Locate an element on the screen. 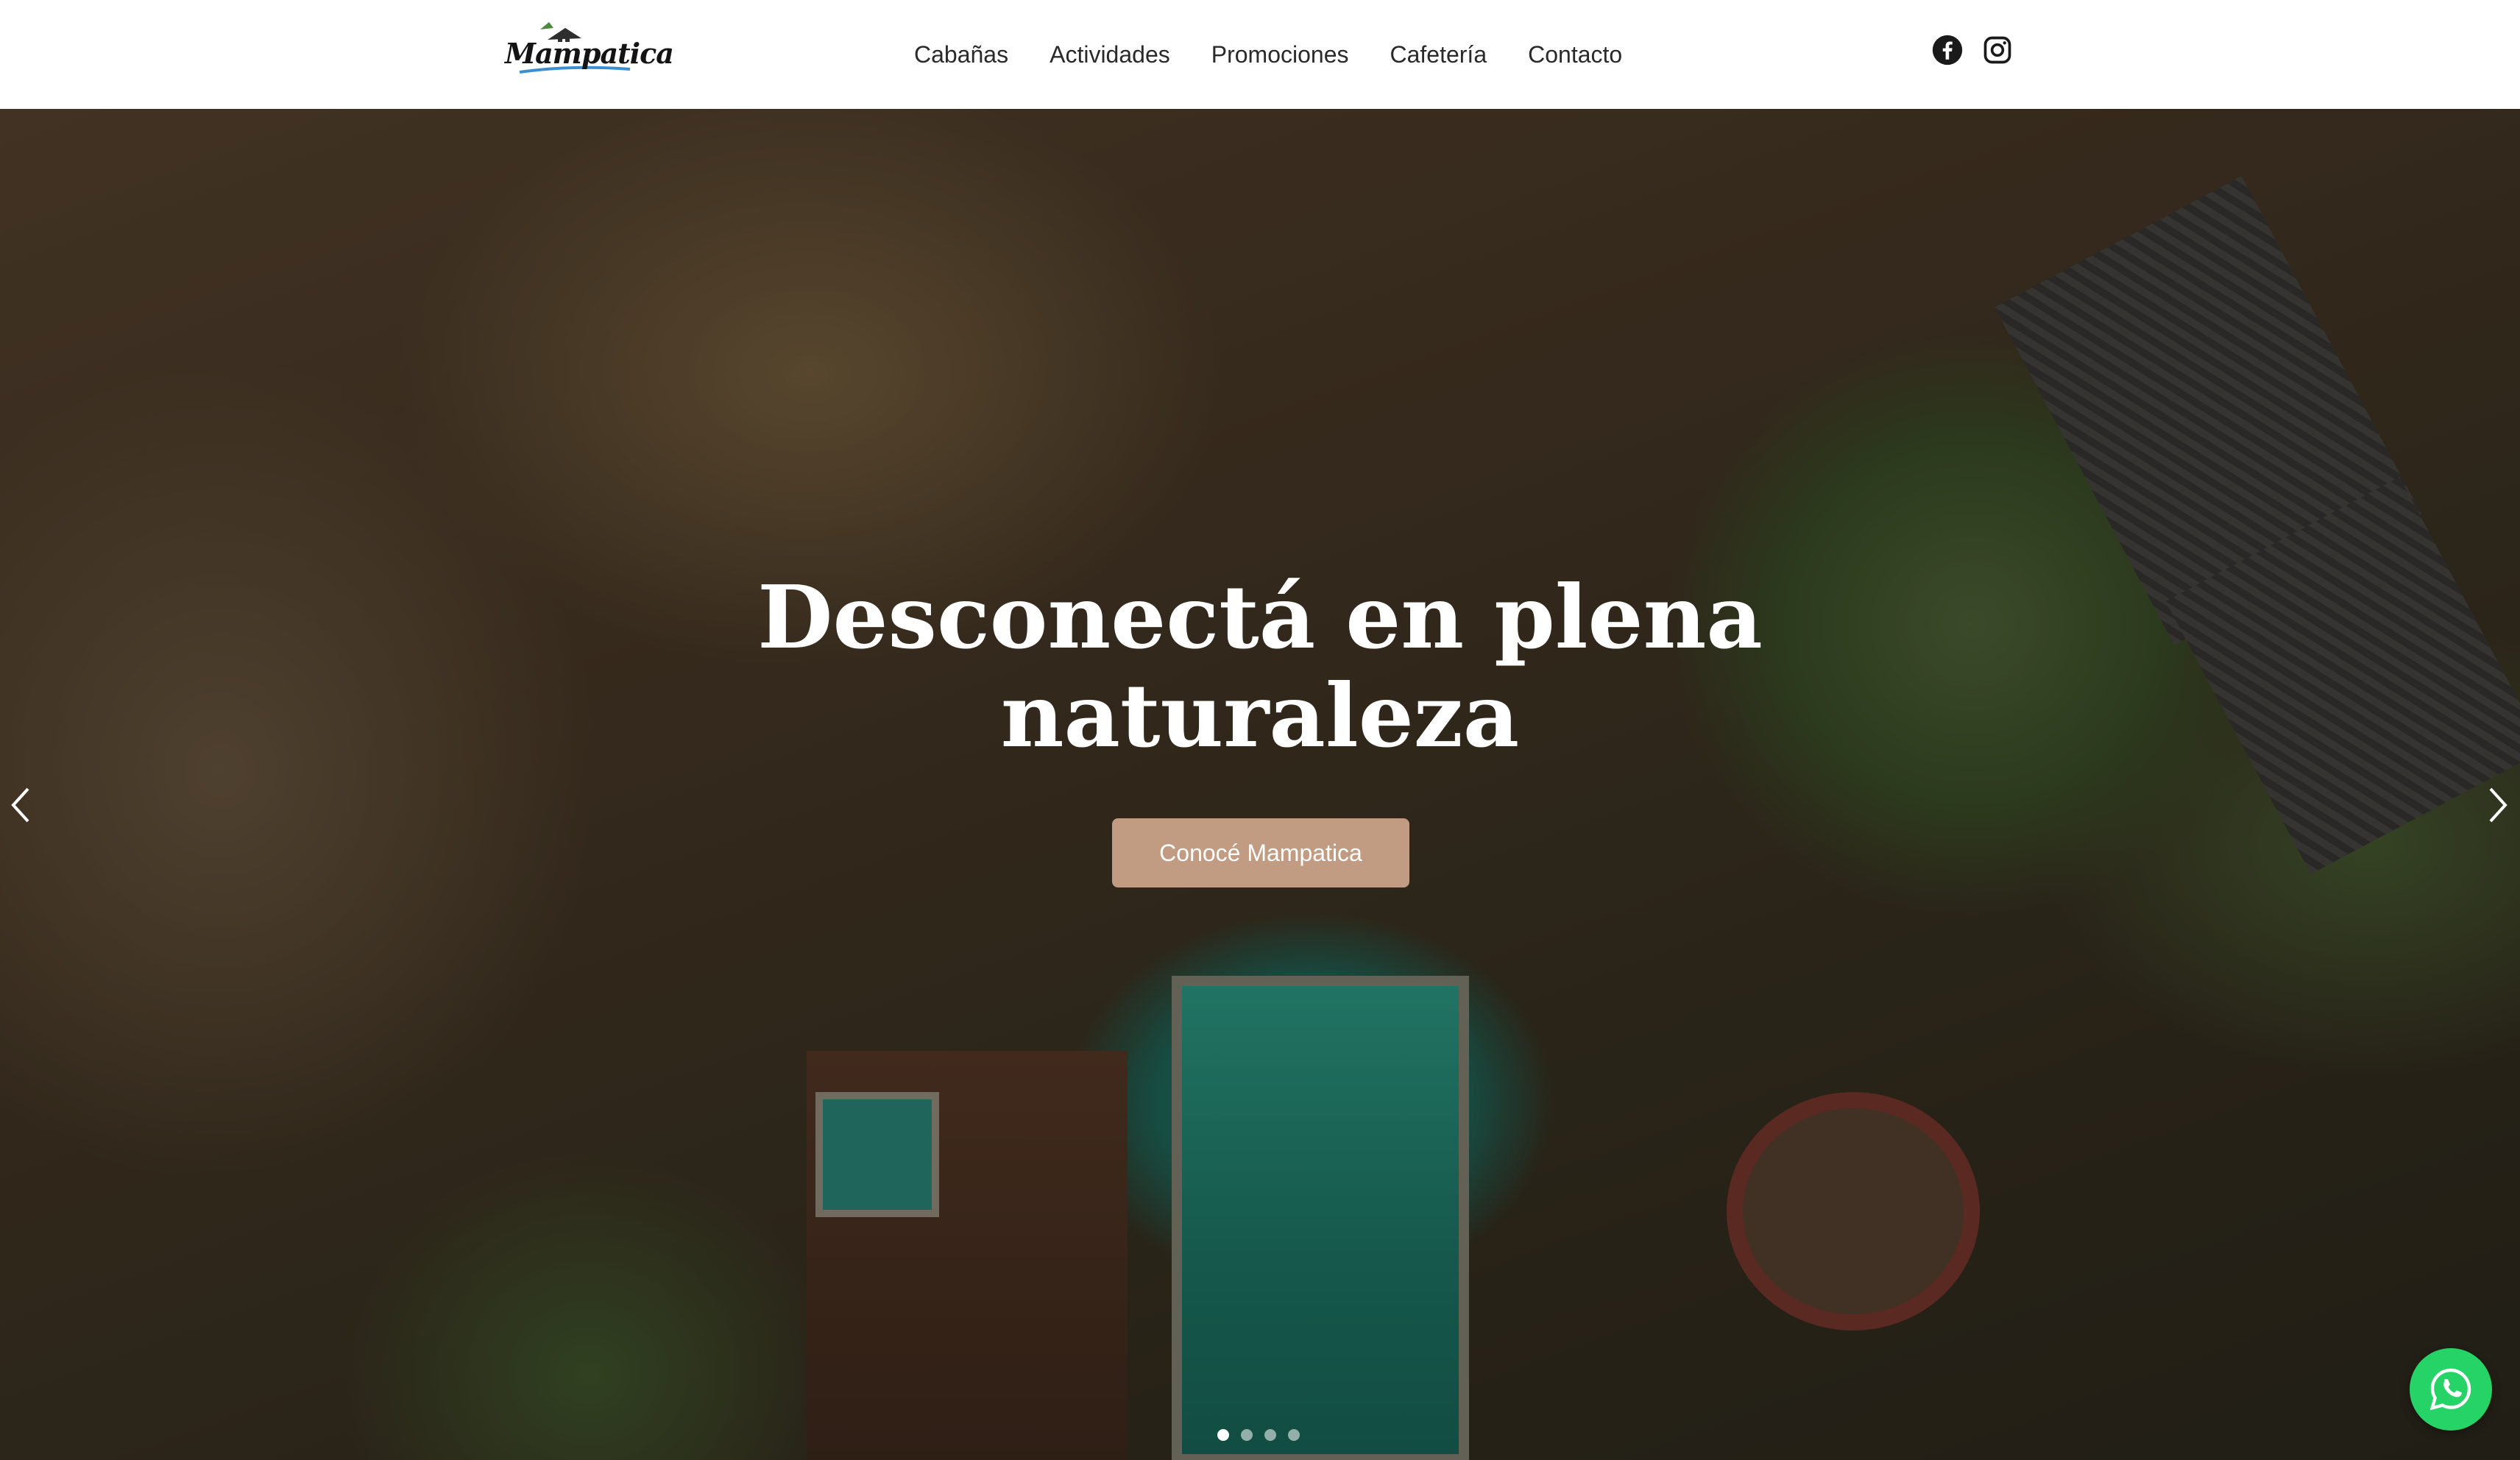 The image size is (2520, 1460). facebook-icon is located at coordinates (1948, 50).